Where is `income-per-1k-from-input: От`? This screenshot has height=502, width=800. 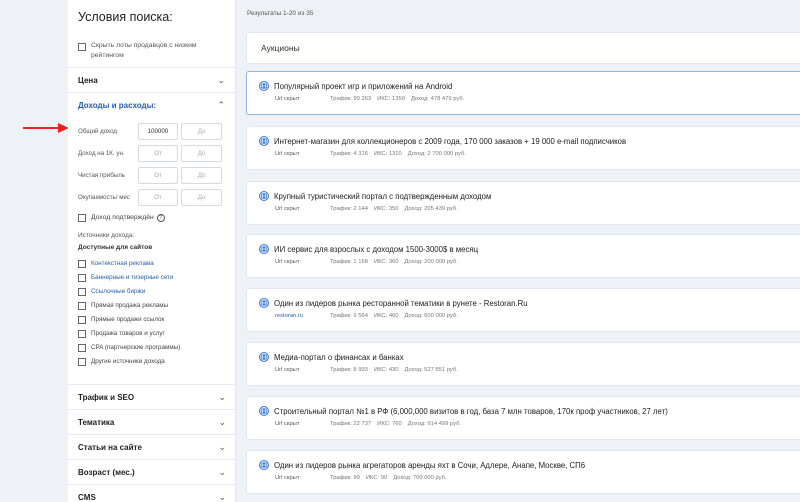 income-per-1k-from-input: От is located at coordinates (158, 153).